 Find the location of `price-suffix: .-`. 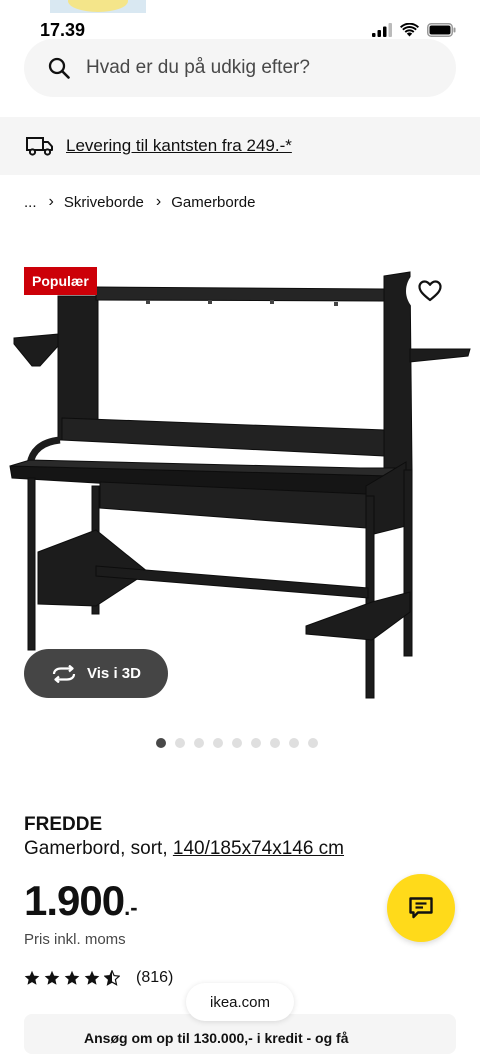

price-suffix: .- is located at coordinates (131, 907).